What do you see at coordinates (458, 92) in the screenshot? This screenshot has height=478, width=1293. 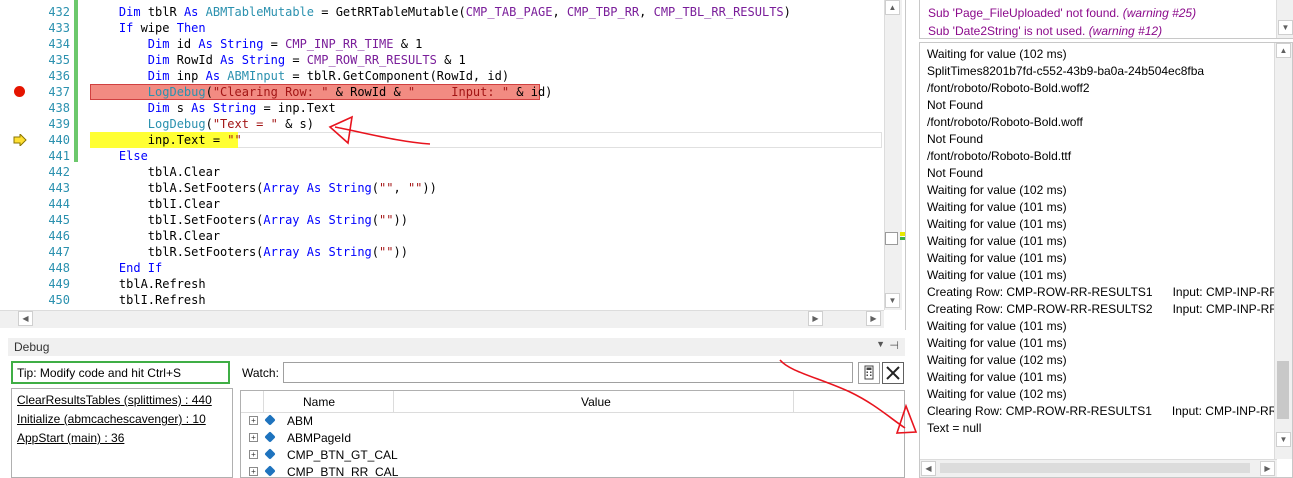 I see `code-token: " Input: "` at bounding box center [458, 92].